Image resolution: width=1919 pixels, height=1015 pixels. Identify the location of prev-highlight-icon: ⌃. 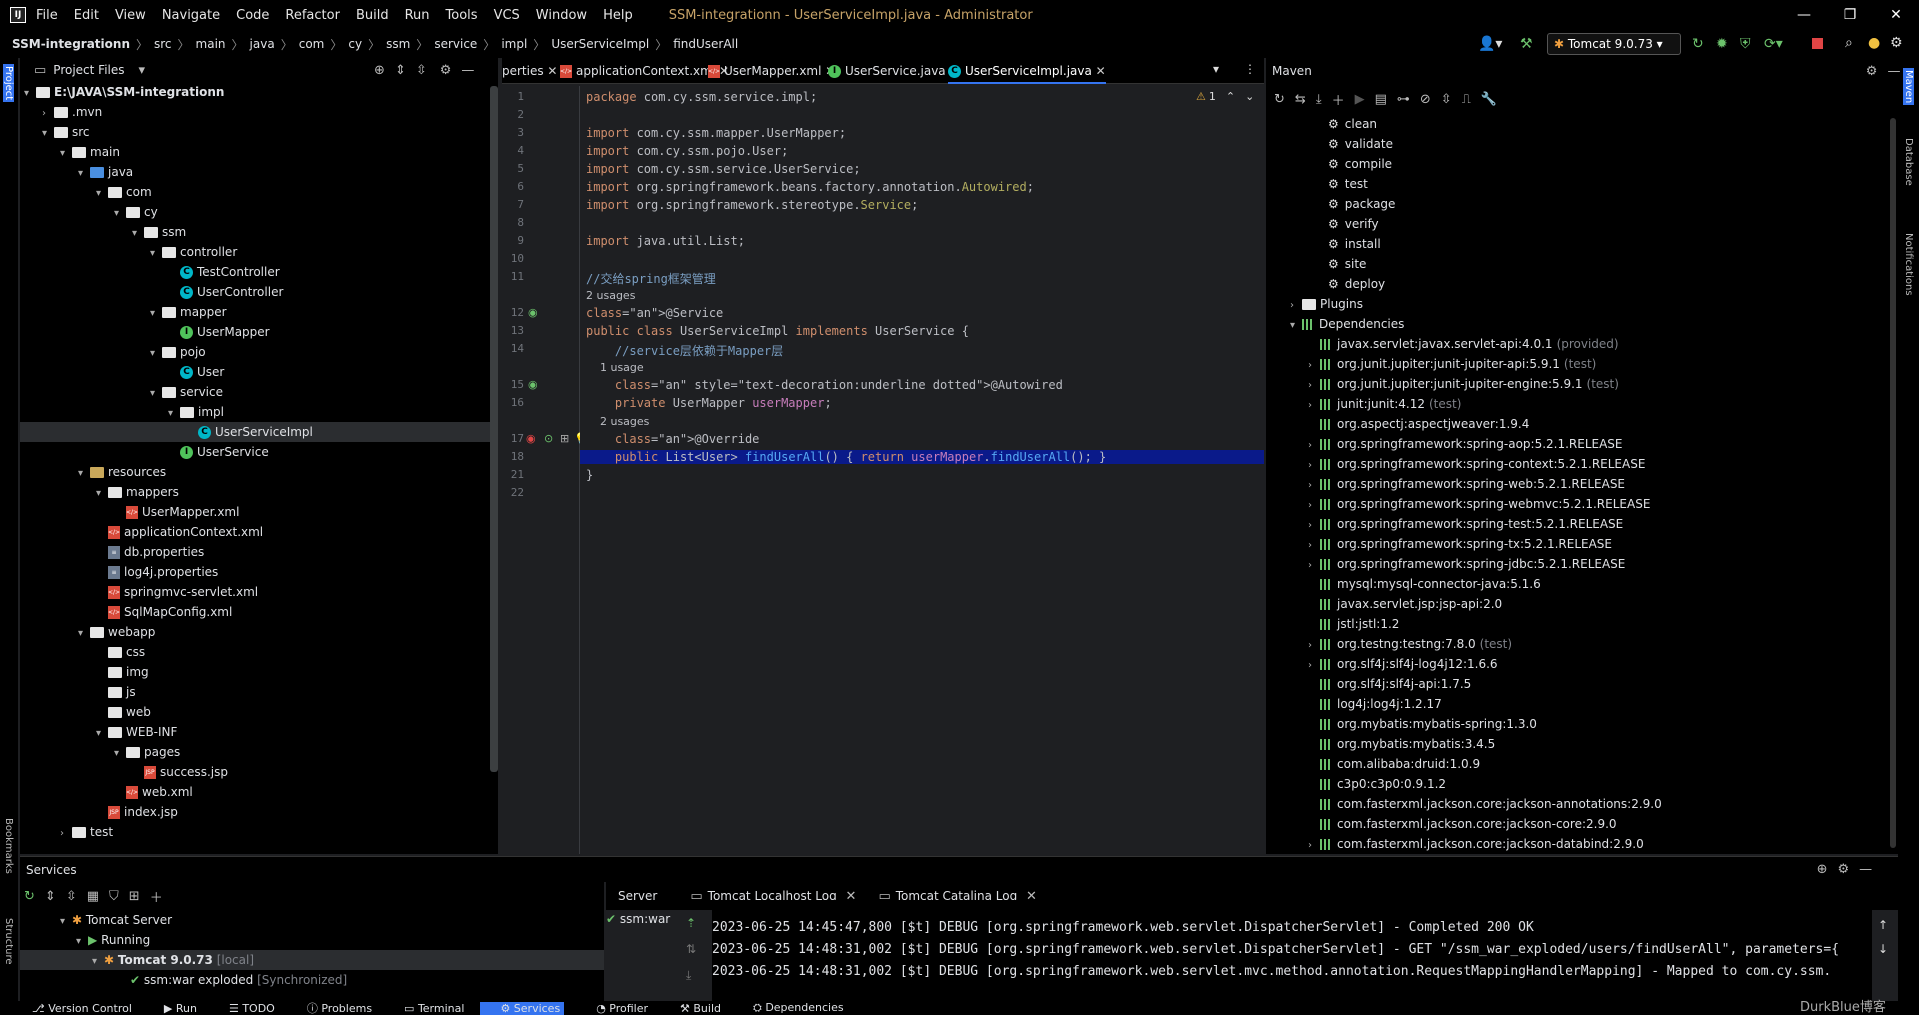
(1230, 96).